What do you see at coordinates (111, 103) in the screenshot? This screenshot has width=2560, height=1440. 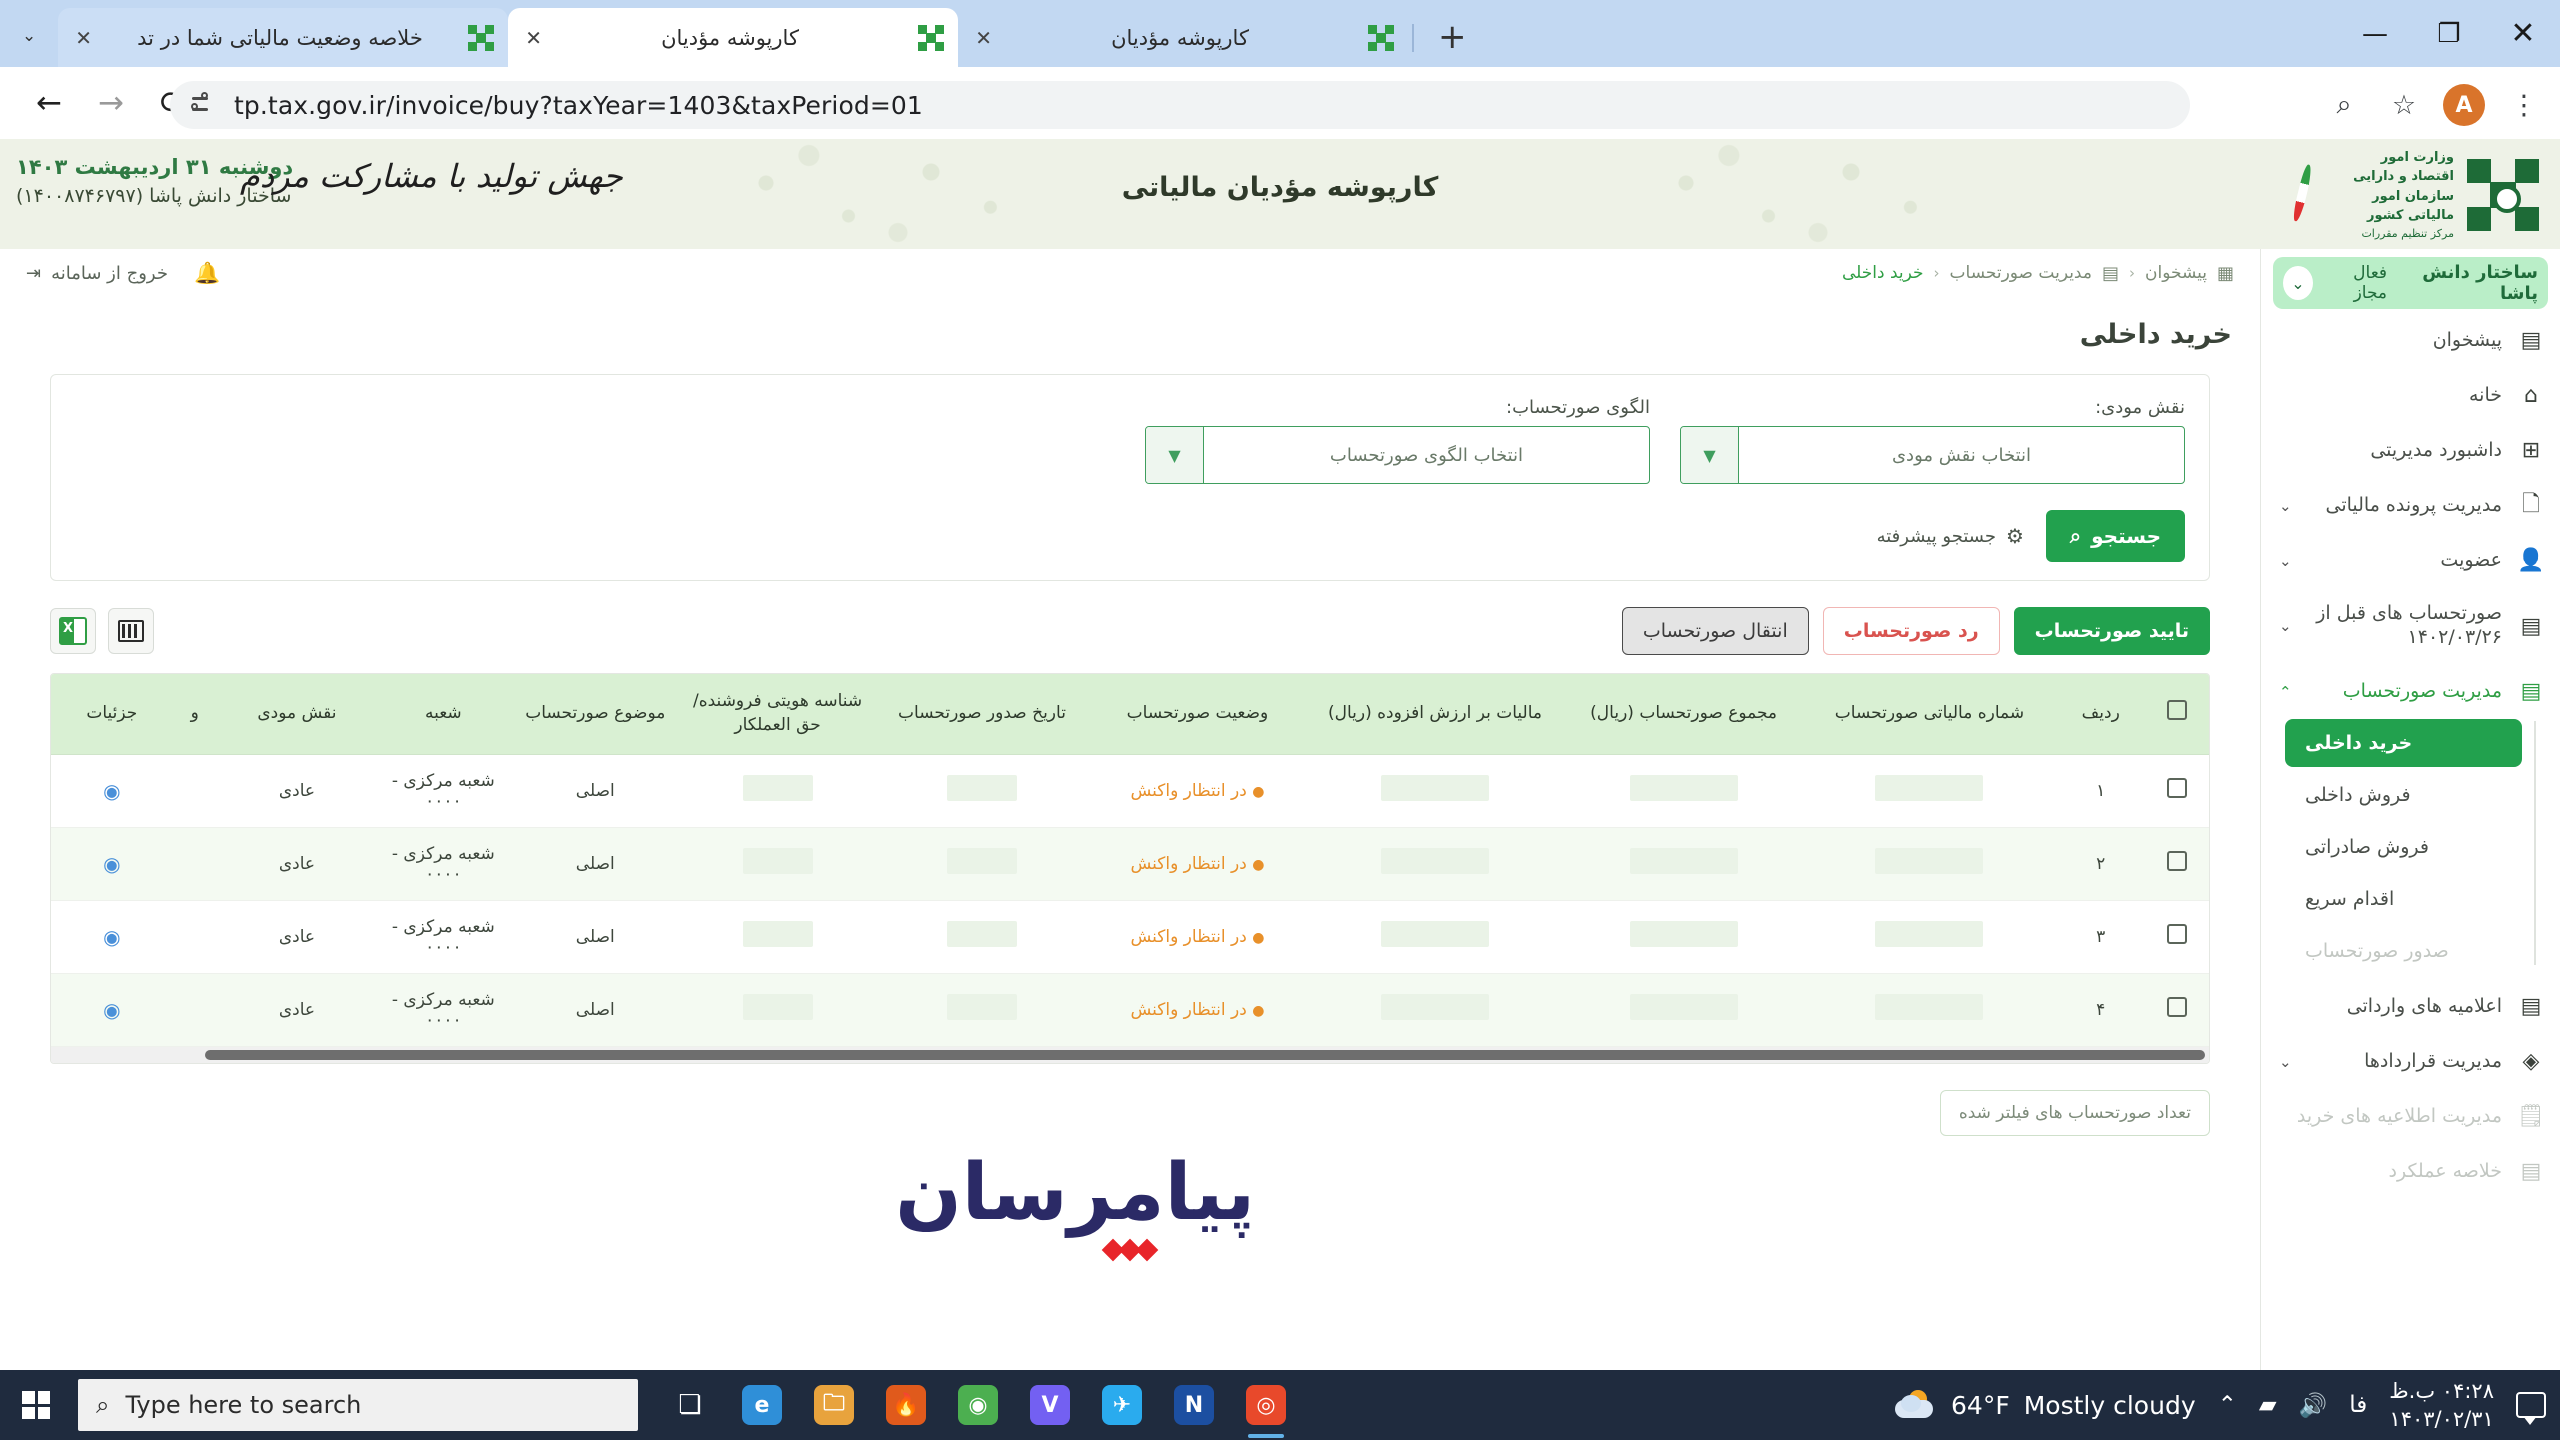 I see `forward-button: →` at bounding box center [111, 103].